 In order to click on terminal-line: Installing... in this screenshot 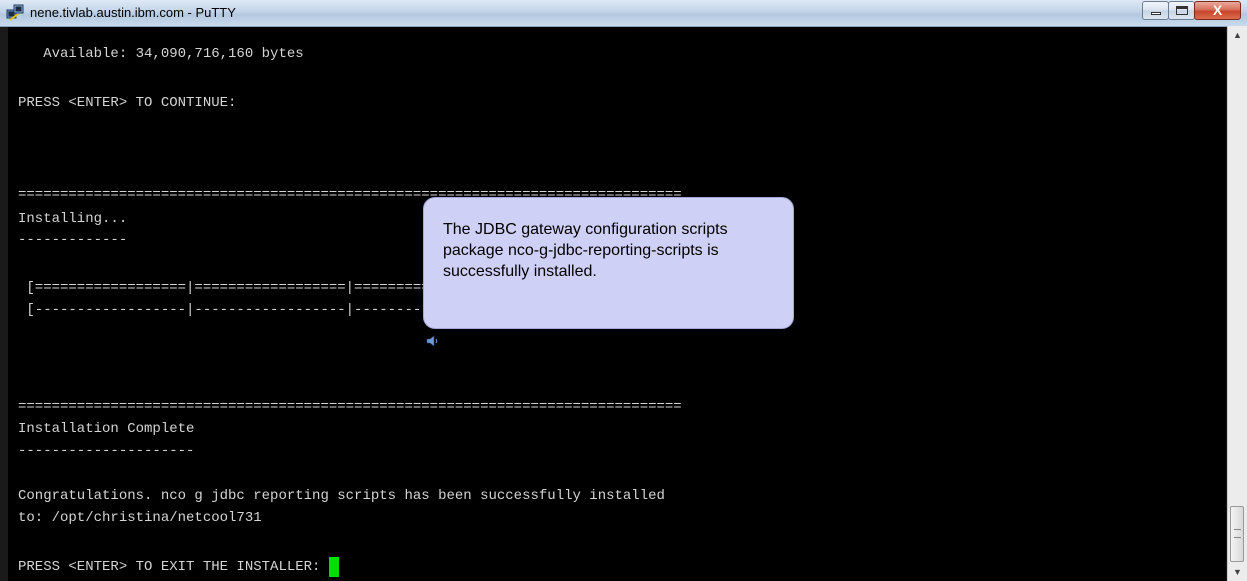, I will do `click(73, 219)`.